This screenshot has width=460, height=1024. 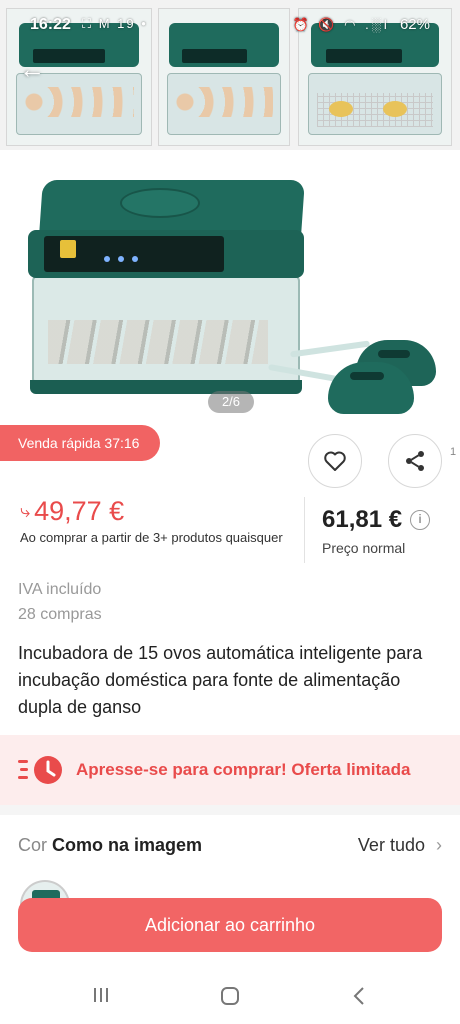 I want to click on color-selector: Cor Como na imagem Ver tudo ›, so click(x=230, y=847).